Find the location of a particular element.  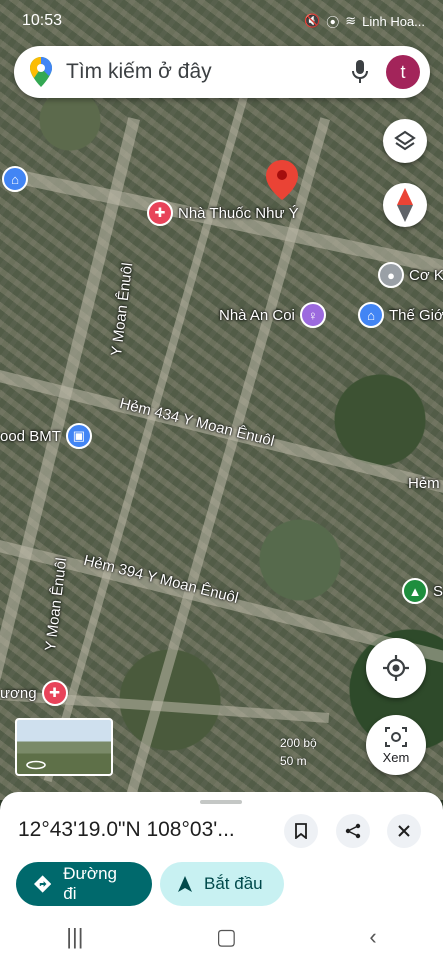

poi-label: Cơ K is located at coordinates (426, 275).